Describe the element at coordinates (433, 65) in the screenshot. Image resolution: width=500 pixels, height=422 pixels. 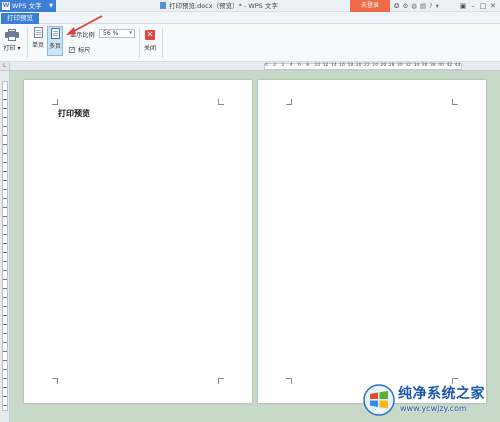
I see `ruler-tick-label: 38` at that location.